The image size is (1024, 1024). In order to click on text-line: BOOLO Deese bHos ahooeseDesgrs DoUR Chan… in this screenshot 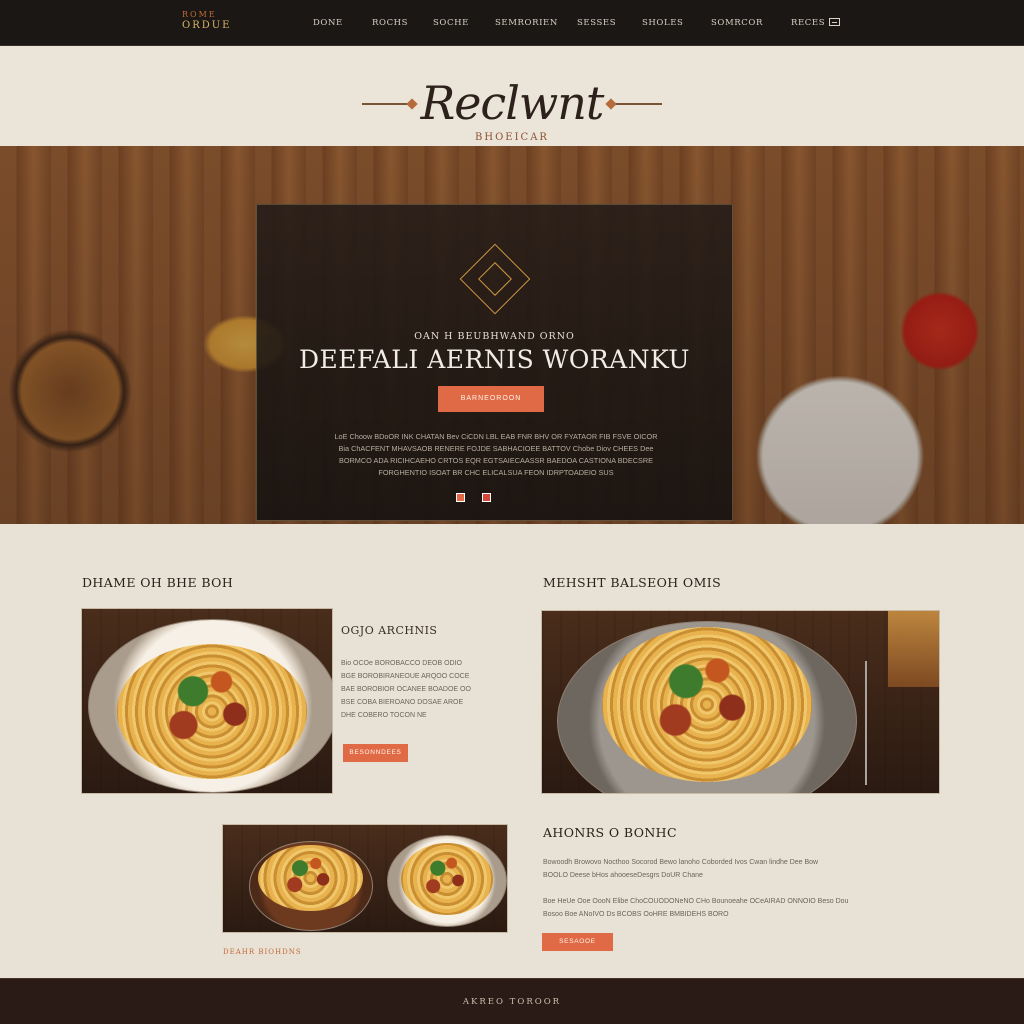, I will do `click(623, 875)`.